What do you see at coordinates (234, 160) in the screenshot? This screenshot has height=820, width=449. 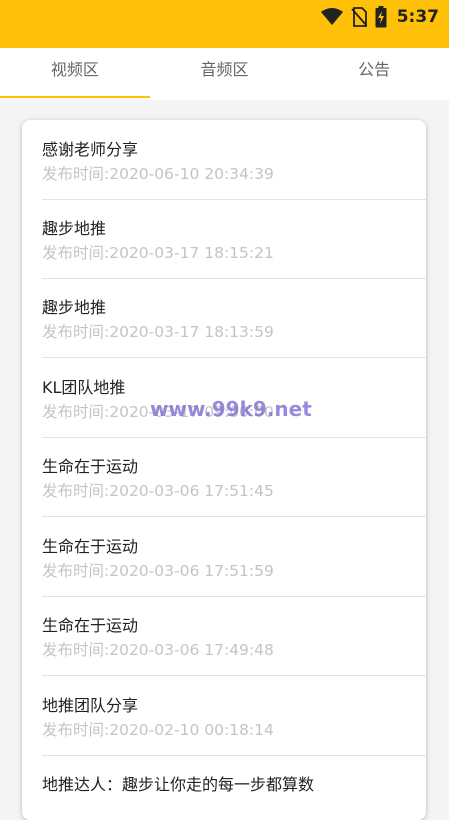 I see `list-item: 感谢老师分享 发布时间:2020-06-10 20:34:39` at bounding box center [234, 160].